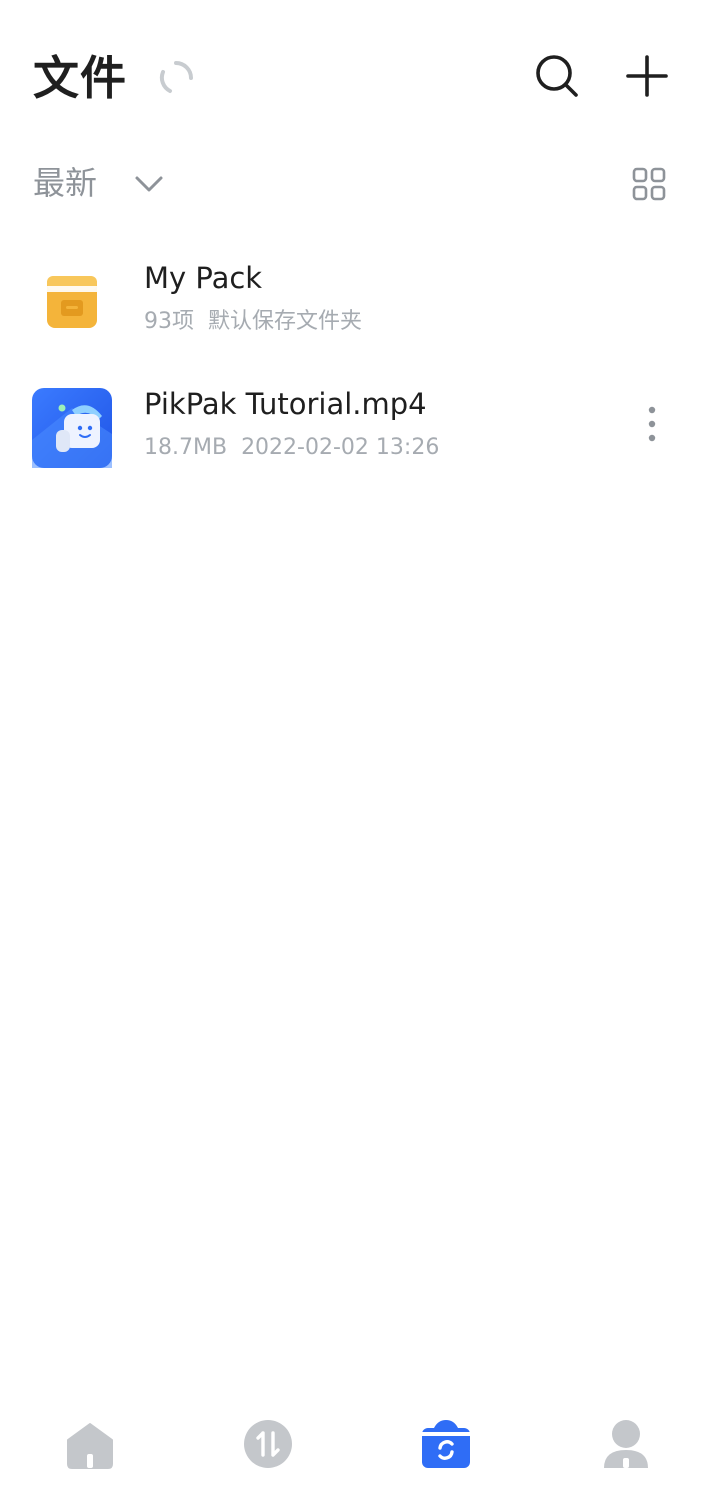 This screenshot has width=715, height=1500. Describe the element at coordinates (446, 1444) in the screenshot. I see `files-icon` at that location.